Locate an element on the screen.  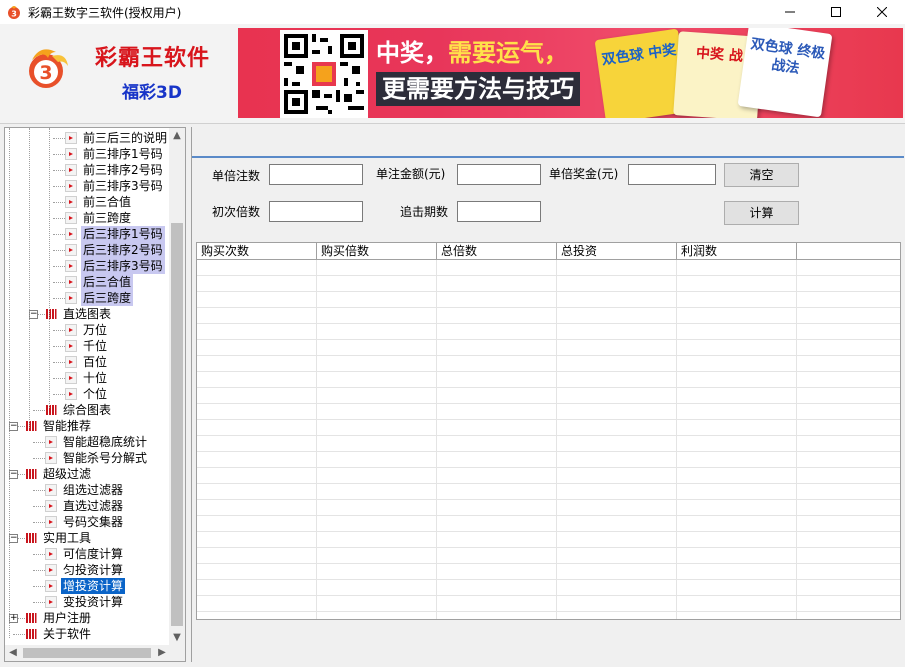
tree-item: 实用工具 is located at coordinates (59, 538).